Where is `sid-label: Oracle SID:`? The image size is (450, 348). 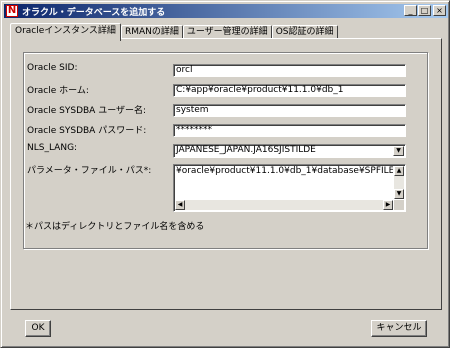
sid-label: Oracle SID: is located at coordinates (52, 68).